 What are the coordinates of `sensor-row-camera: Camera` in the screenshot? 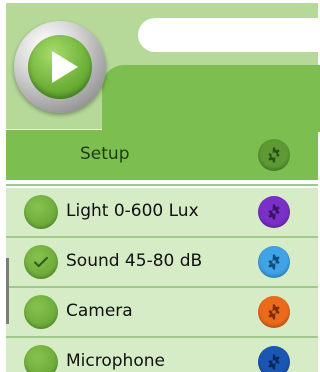 It's located at (162, 312).